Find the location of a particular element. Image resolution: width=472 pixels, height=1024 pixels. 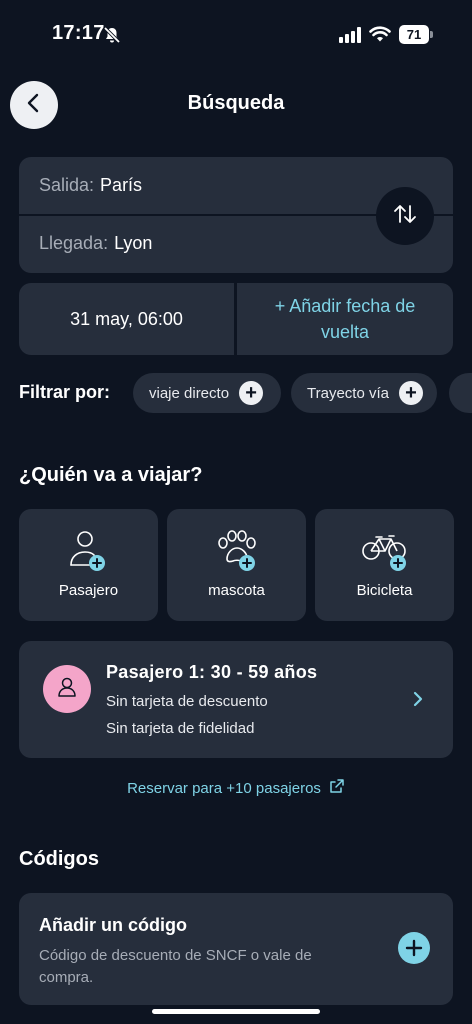

swap-vertical-icon is located at coordinates (405, 216).